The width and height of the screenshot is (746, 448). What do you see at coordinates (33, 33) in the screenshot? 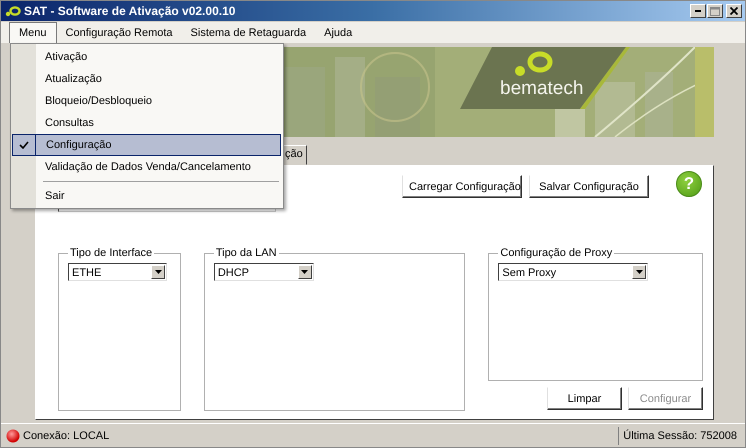
I see `menubar-entry: Menu` at bounding box center [33, 33].